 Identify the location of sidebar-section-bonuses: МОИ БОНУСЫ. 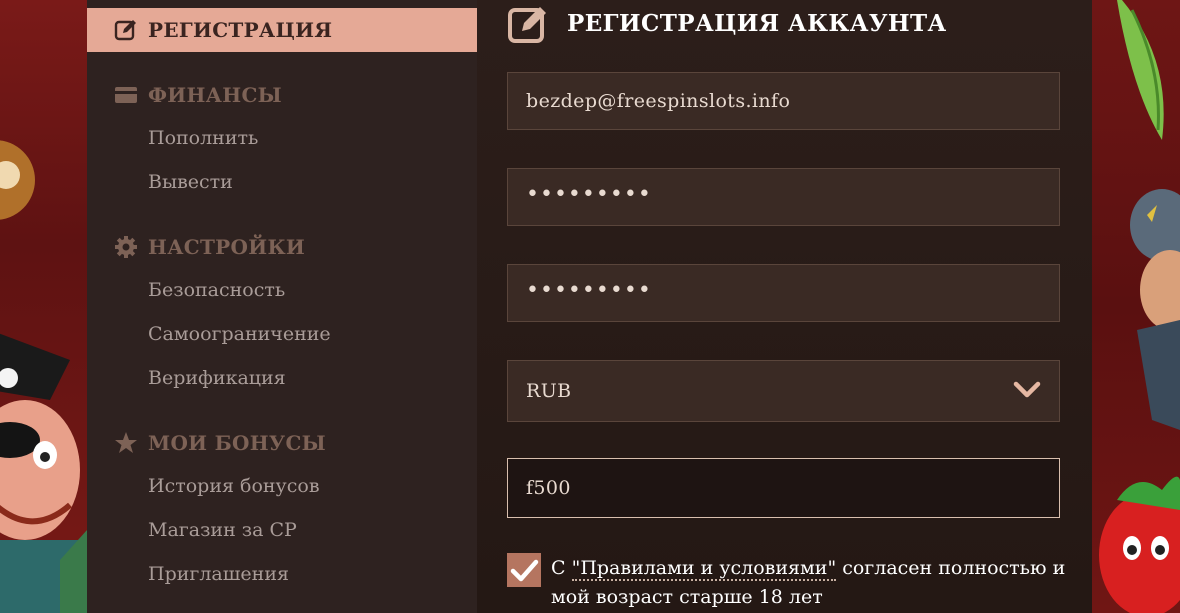
(282, 443).